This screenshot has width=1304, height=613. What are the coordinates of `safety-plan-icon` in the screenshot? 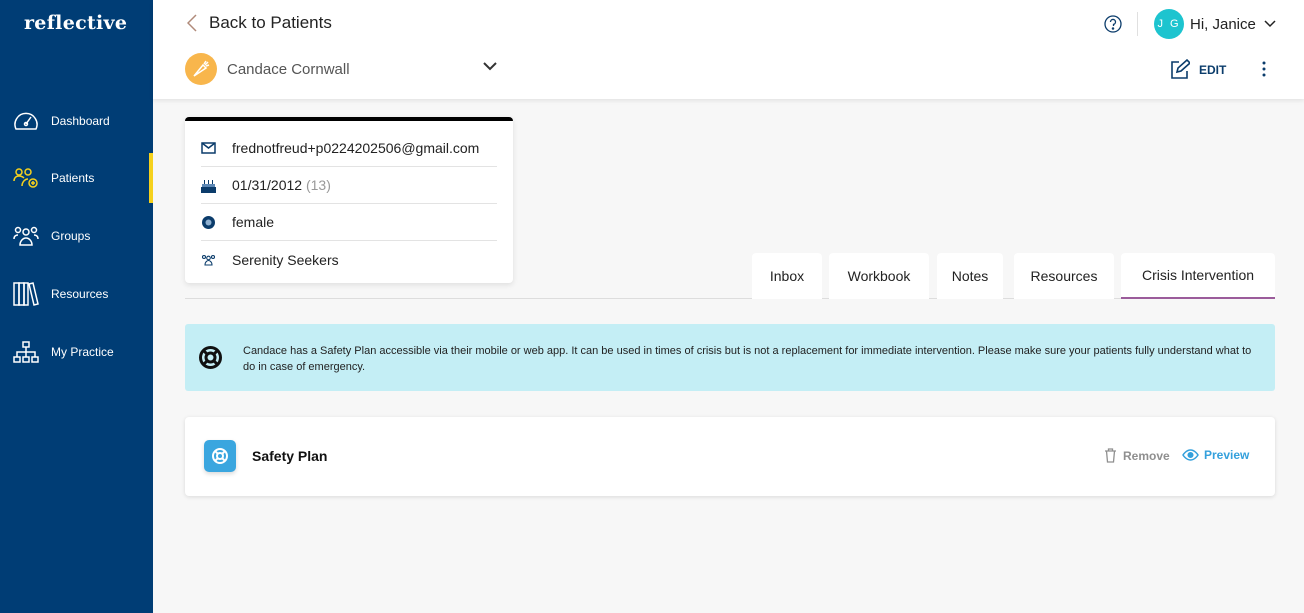 It's located at (220, 456).